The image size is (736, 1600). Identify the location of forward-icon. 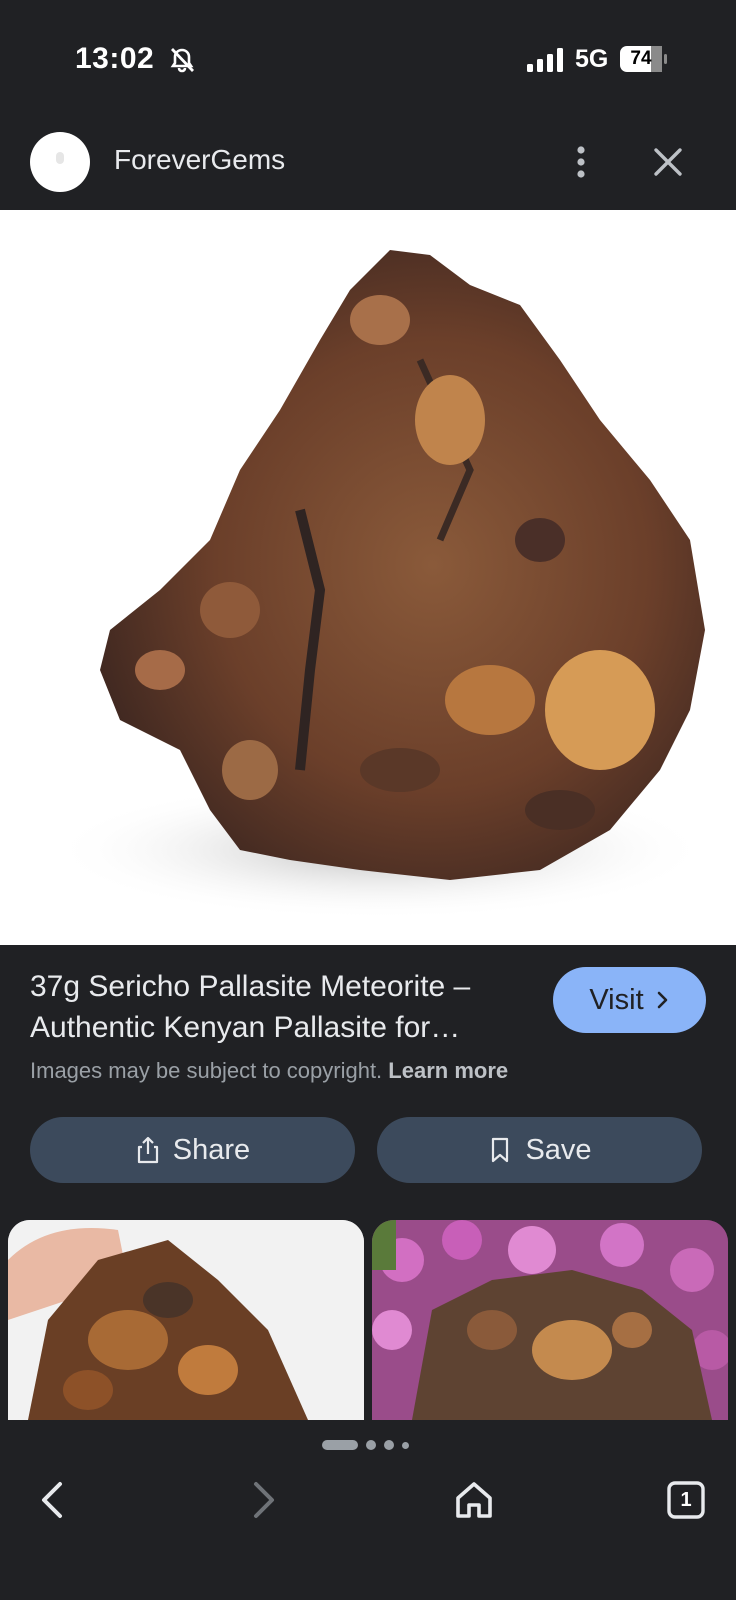
(262, 1500).